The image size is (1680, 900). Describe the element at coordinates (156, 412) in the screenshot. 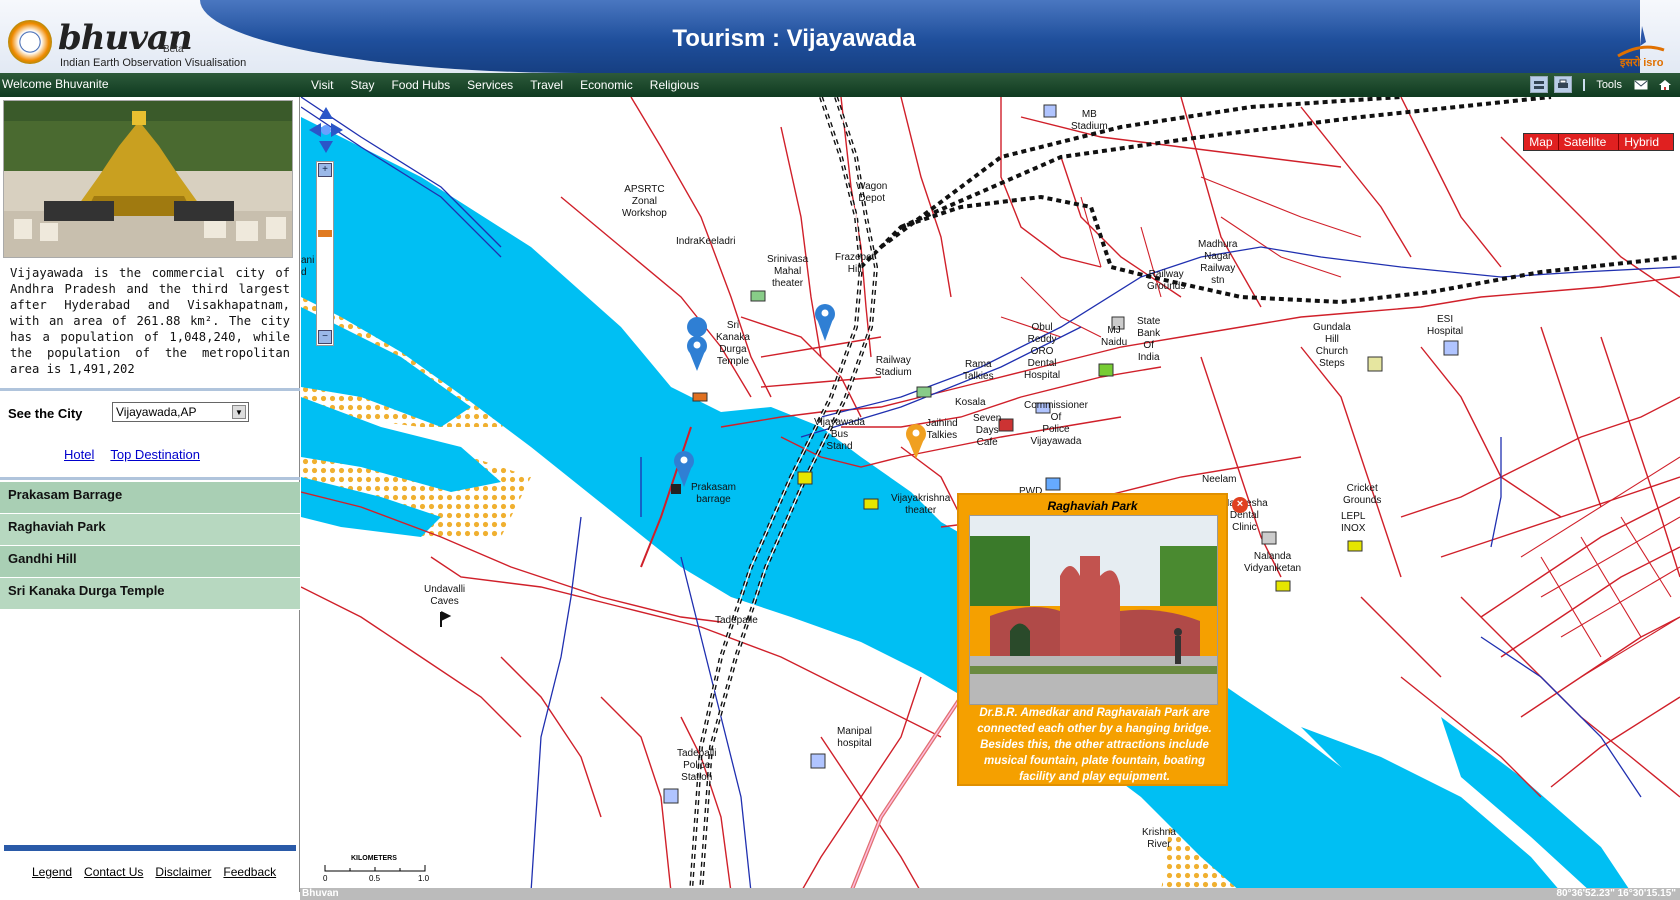

I see `city-dropdown-value: Vijayawada,AP` at that location.